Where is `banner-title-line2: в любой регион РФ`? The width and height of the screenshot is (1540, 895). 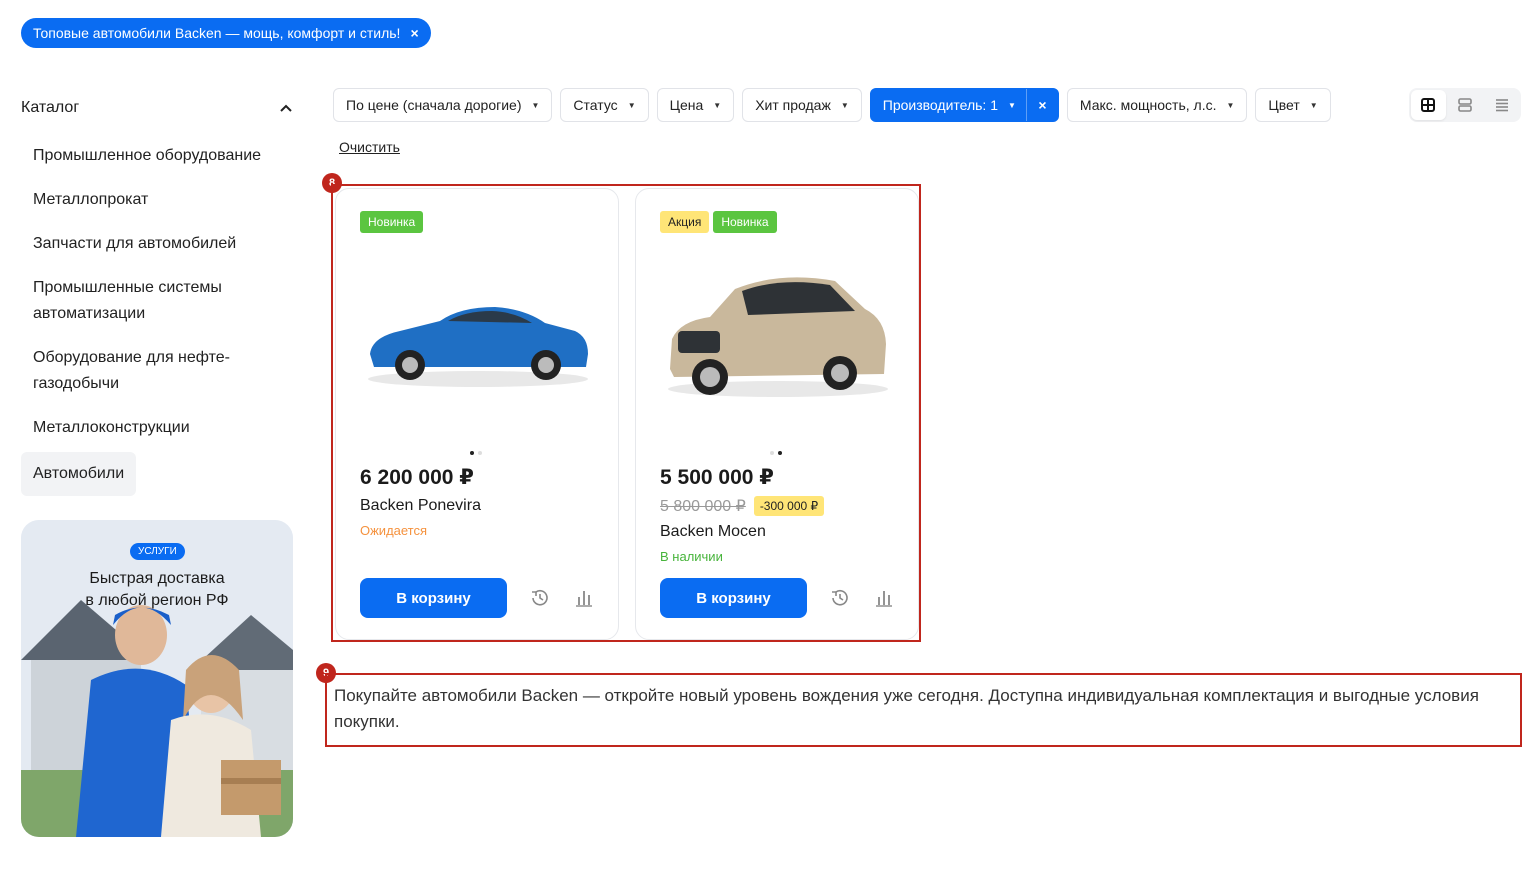 banner-title-line2: в любой регион РФ is located at coordinates (157, 600).